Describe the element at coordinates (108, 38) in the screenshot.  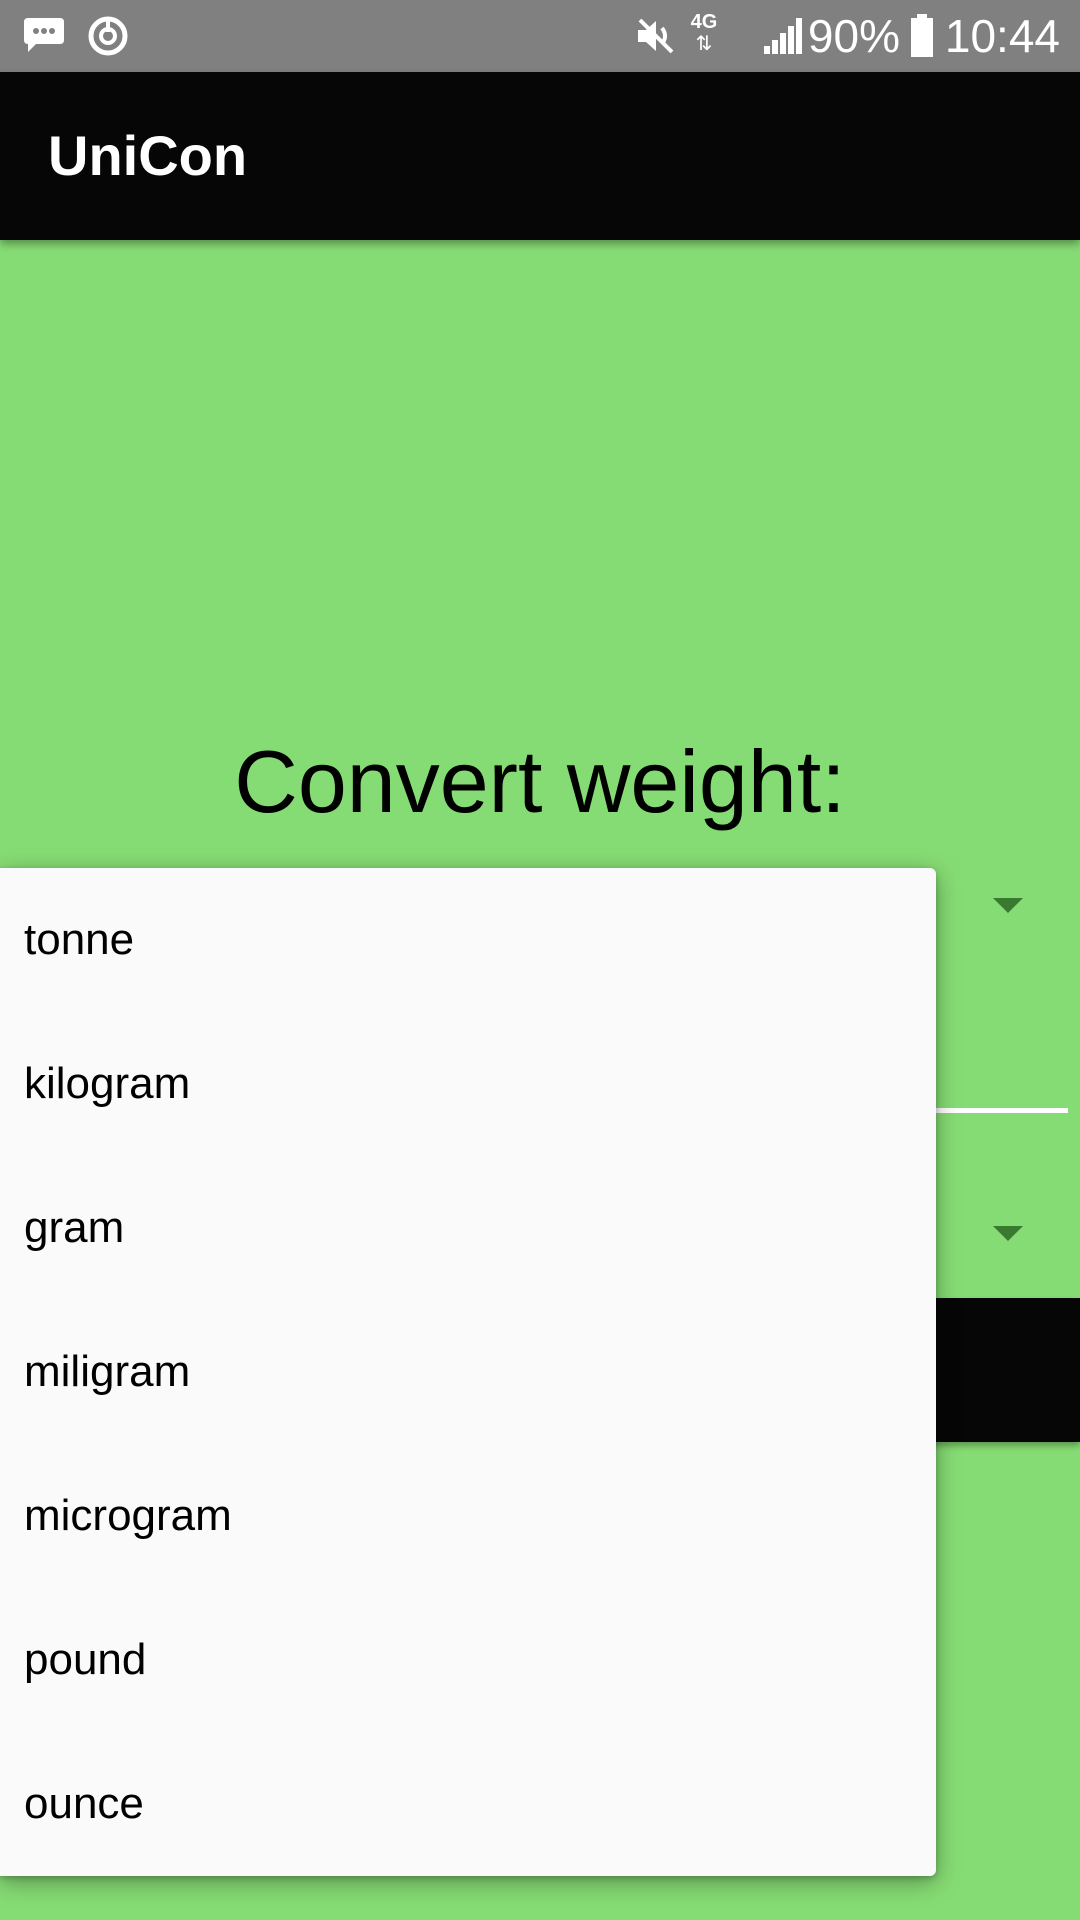
I see `sync-icon` at that location.